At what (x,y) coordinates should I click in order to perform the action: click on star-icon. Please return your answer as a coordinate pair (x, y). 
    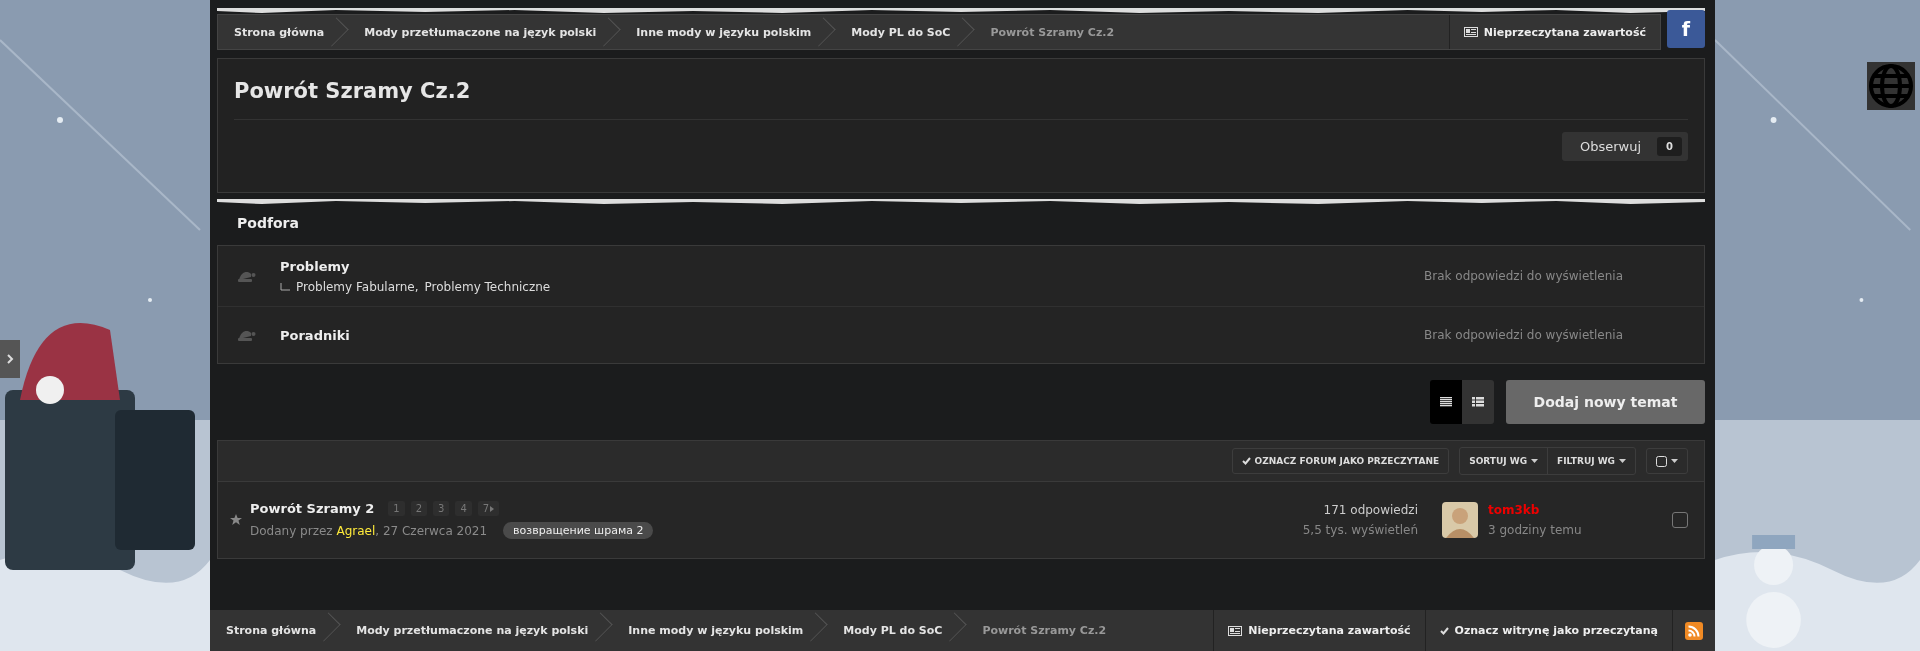
    Looking at the image, I should click on (236, 520).